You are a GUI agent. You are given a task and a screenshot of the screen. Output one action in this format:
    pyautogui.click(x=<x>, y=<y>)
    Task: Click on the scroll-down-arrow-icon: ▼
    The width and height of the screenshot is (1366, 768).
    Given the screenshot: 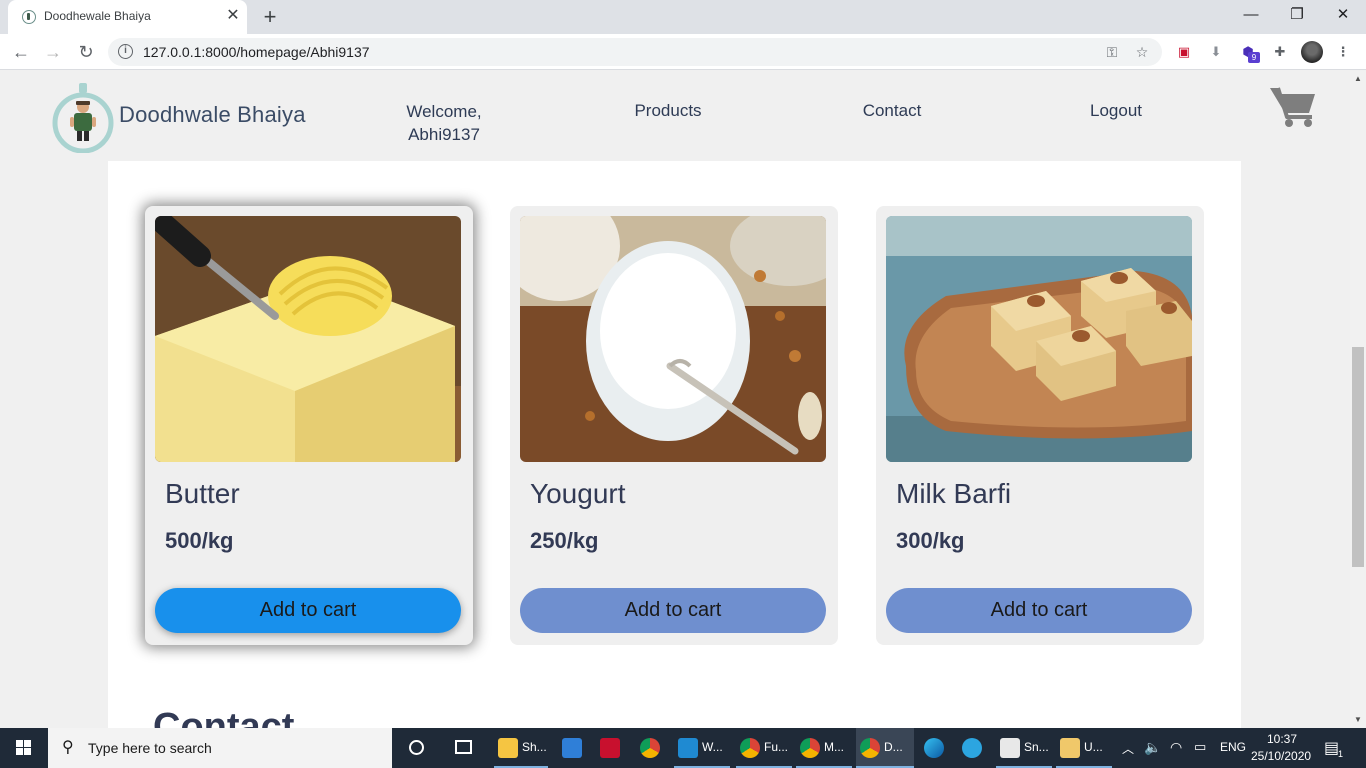 What is the action you would take?
    pyautogui.click(x=1358, y=720)
    